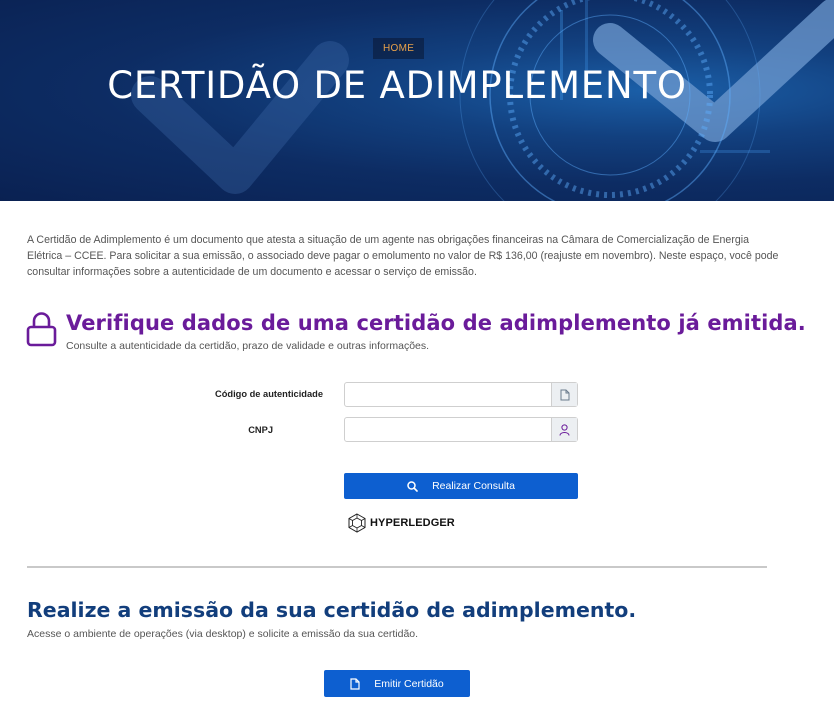 The width and height of the screenshot is (834, 720). I want to click on hyperledger-logo: HYPERLEDGER, so click(401, 523).